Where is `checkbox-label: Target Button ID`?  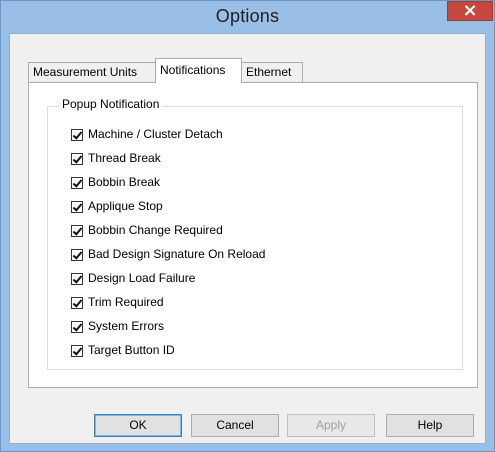
checkbox-label: Target Button ID is located at coordinates (131, 350).